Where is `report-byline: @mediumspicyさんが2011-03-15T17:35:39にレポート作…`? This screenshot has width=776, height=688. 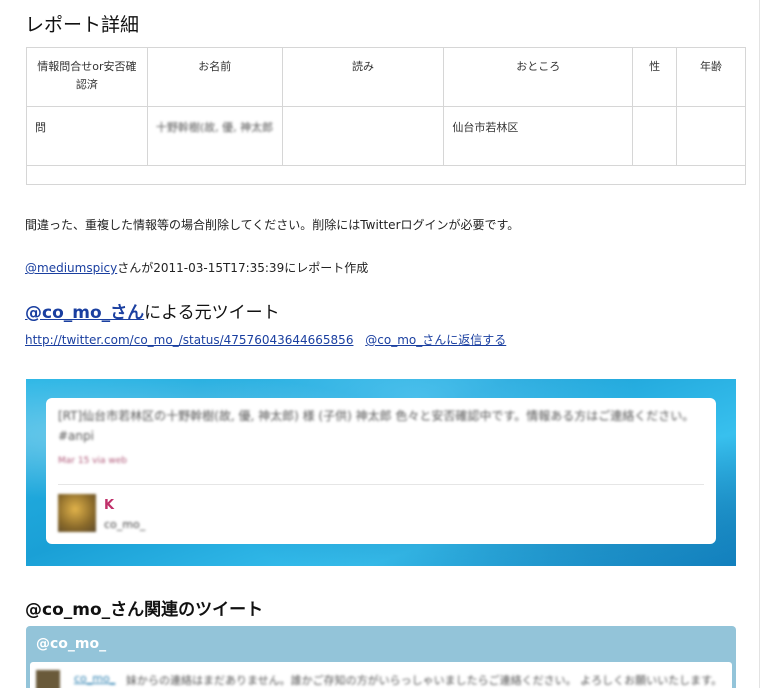 report-byline: @mediumspicyさんが2011-03-15T17:35:39にレポート作… is located at coordinates (196, 267).